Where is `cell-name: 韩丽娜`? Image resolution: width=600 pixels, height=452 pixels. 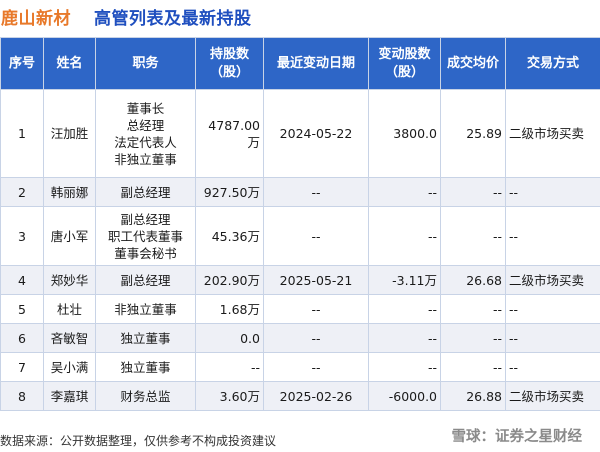
cell-name: 韩丽娜 is located at coordinates (69, 192).